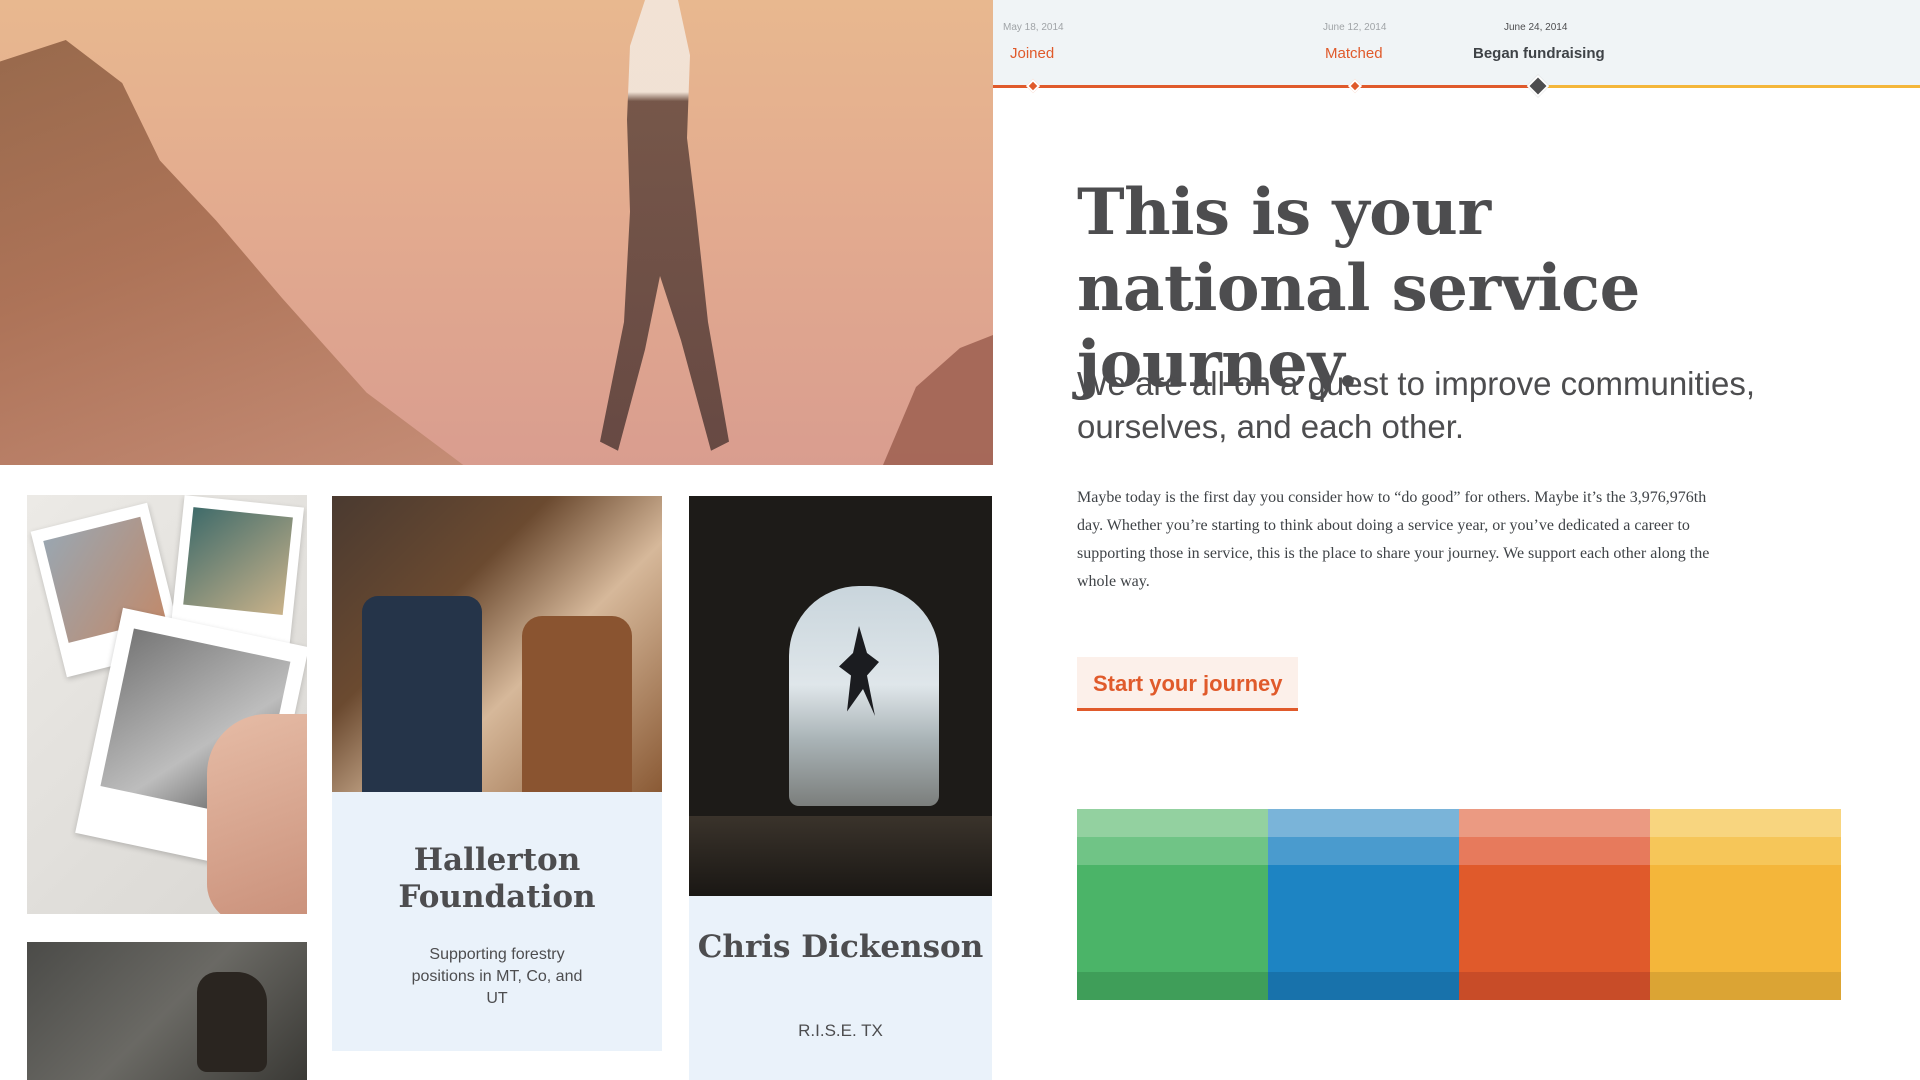  I want to click on hallerton-card-photo, so click(497, 644).